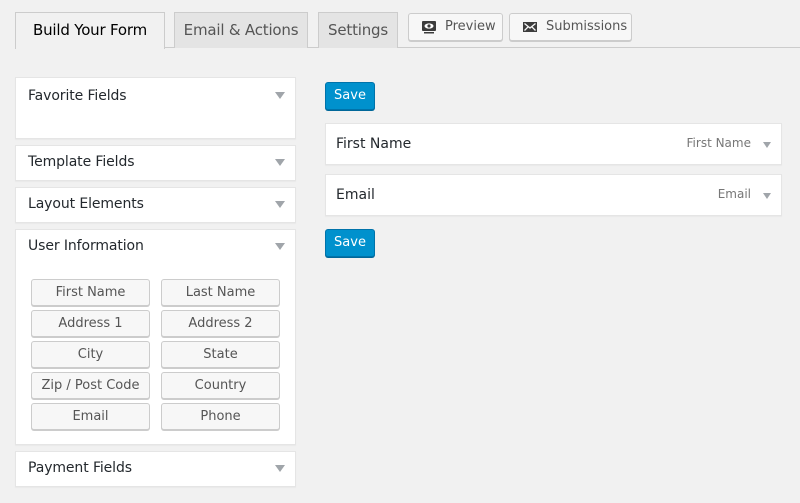  I want to click on save-button-top: Save, so click(350, 96).